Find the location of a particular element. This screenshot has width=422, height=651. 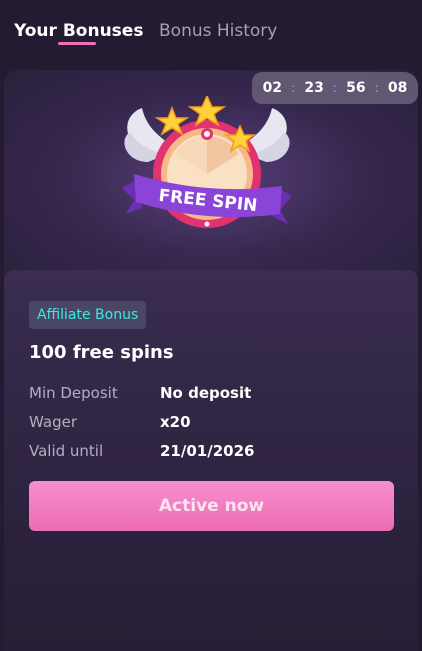

detail-label: Valid until is located at coordinates (66, 451).